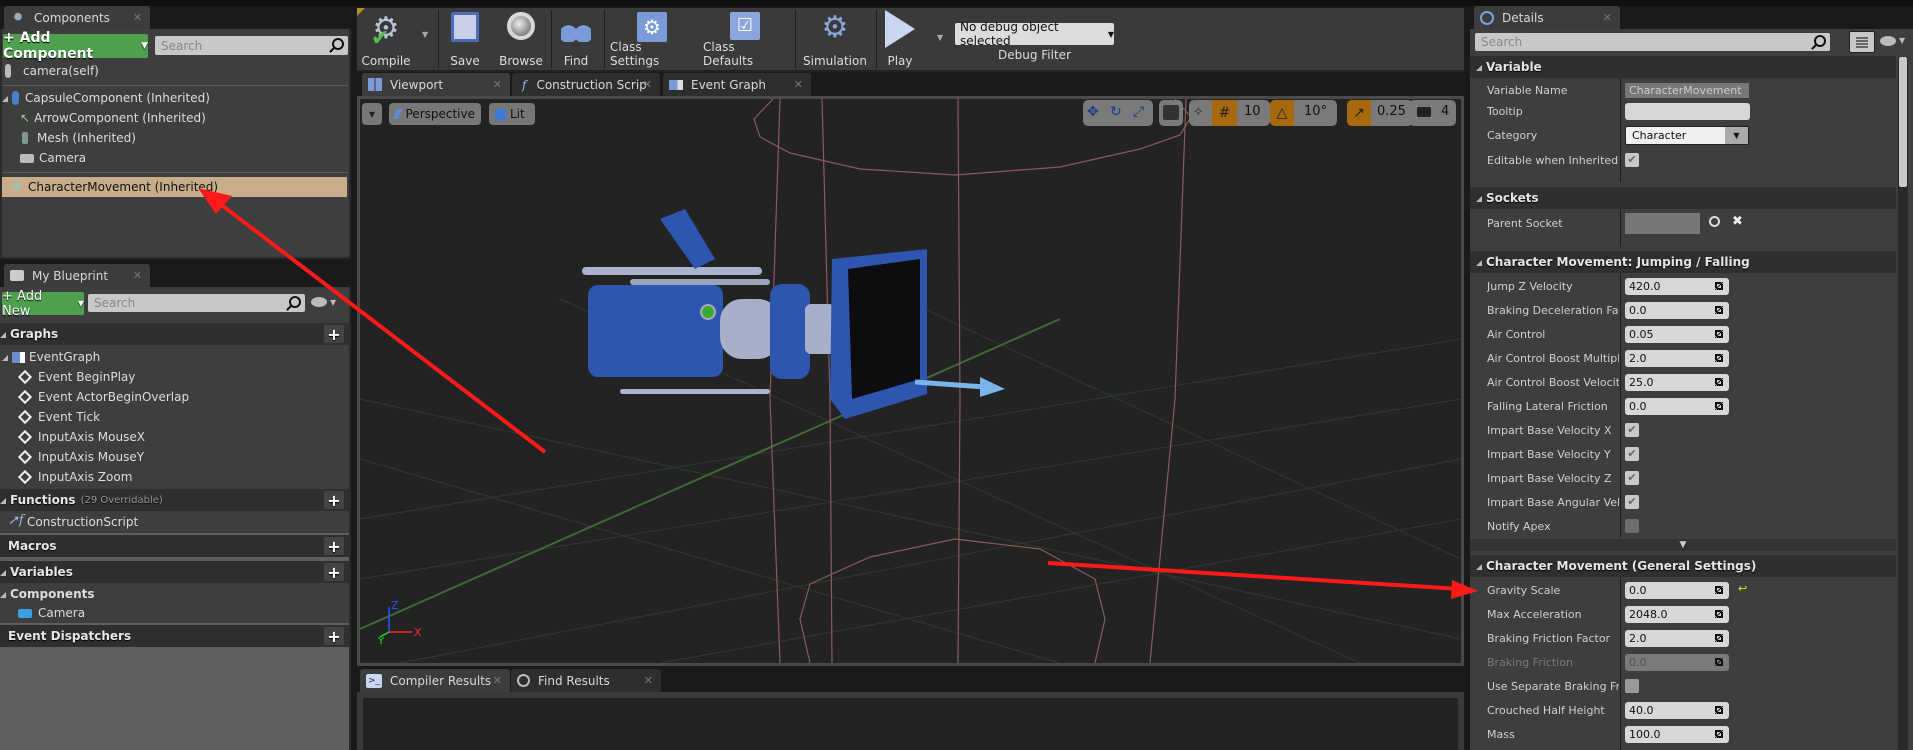 The image size is (1913, 750). What do you see at coordinates (196, 303) in the screenshot?
I see `my-blueprint-search-input: Search` at bounding box center [196, 303].